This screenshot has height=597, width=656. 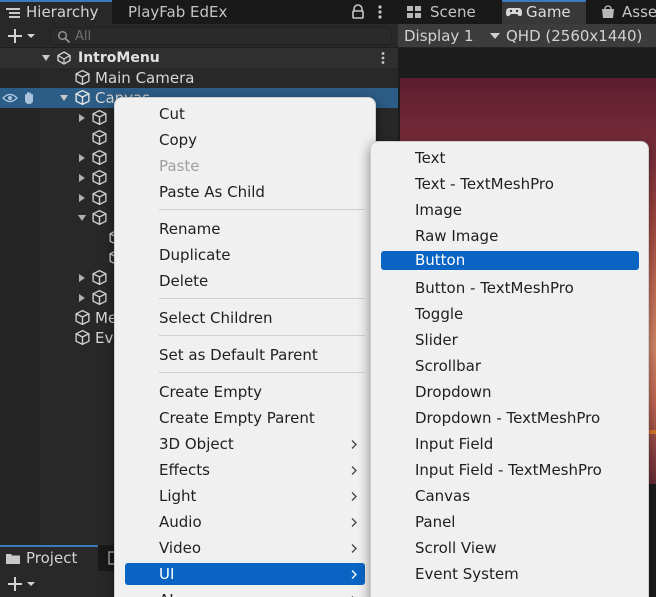 What do you see at coordinates (510, 418) in the screenshot?
I see `submenu-item-dropdown-tmp: Dropdown - TextMeshPro` at bounding box center [510, 418].